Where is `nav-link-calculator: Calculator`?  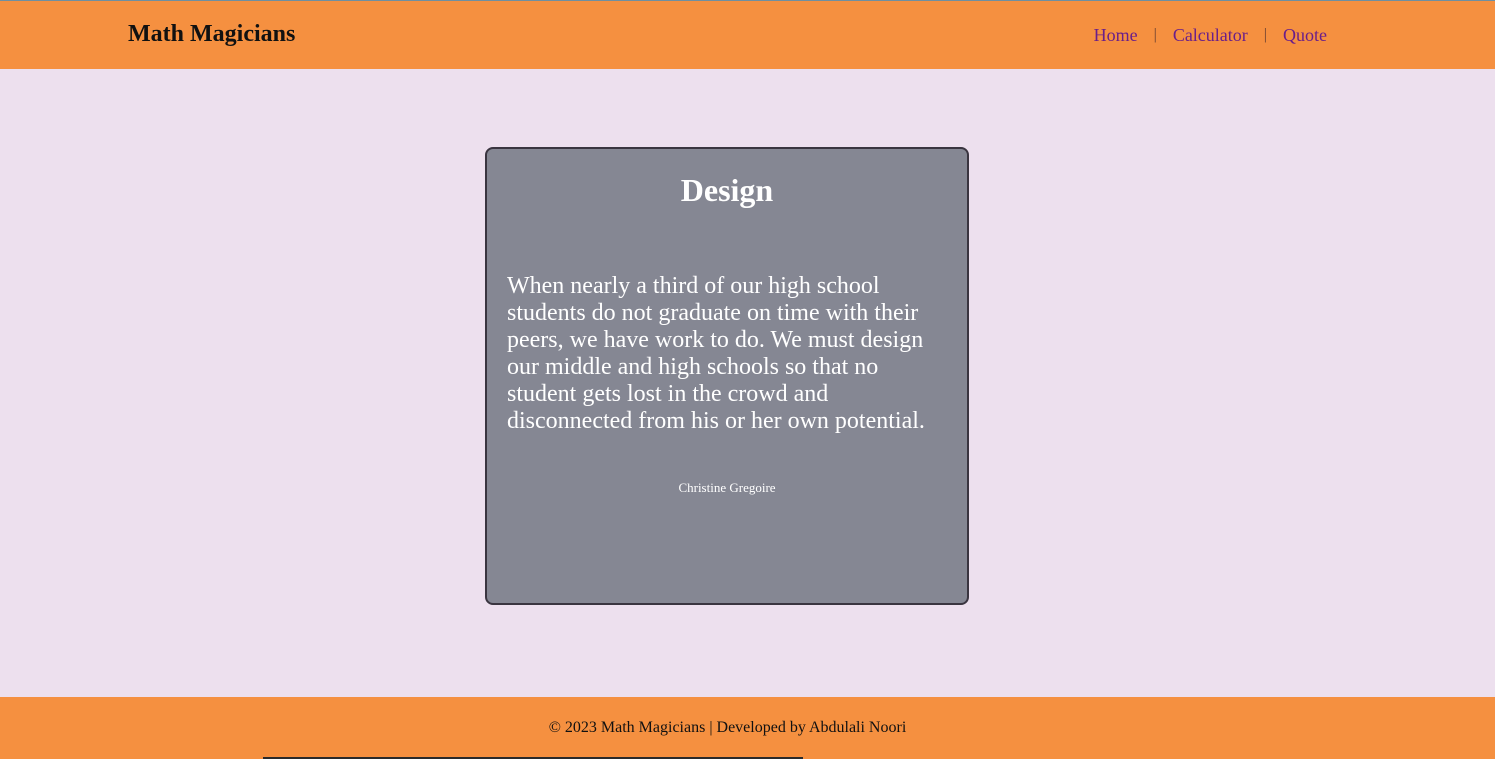
nav-link-calculator: Calculator is located at coordinates (1210, 35).